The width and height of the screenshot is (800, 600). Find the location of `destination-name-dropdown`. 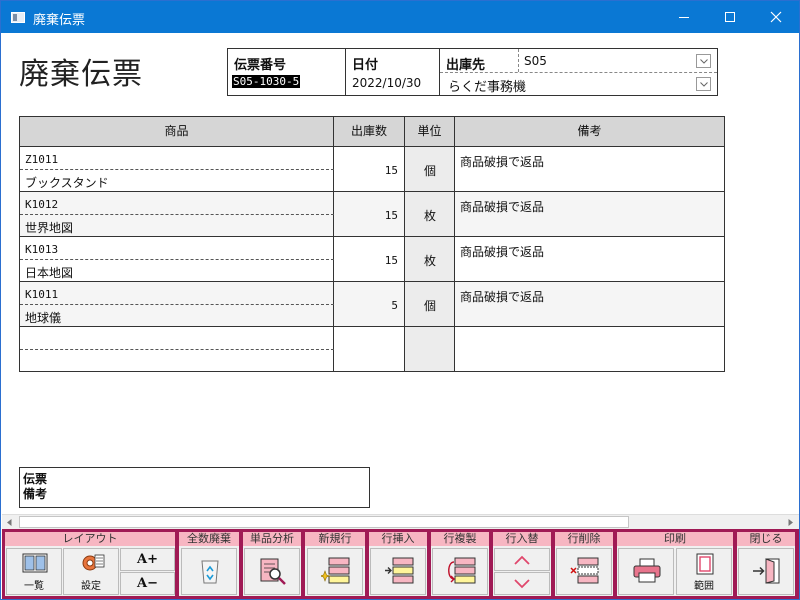

destination-name-dropdown is located at coordinates (703, 84).